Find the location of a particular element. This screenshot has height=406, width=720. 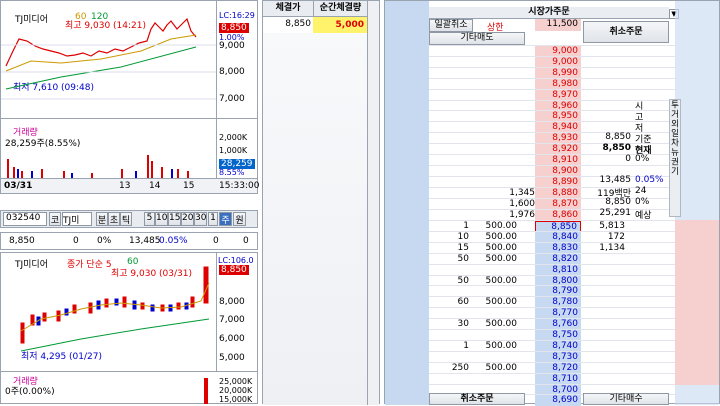

info-value: 25,291 is located at coordinates (615, 213).